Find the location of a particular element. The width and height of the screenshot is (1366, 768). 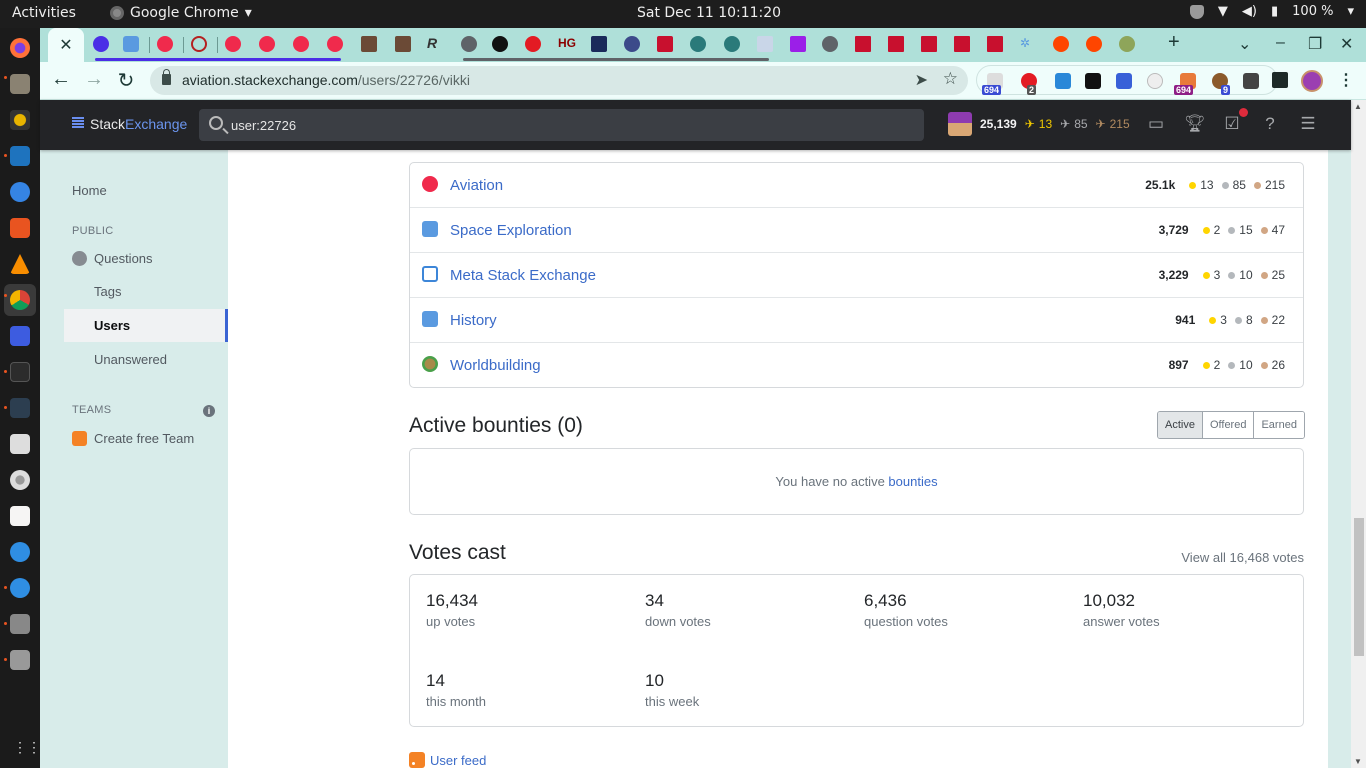

nav-questions: Questions is located at coordinates (123, 258).